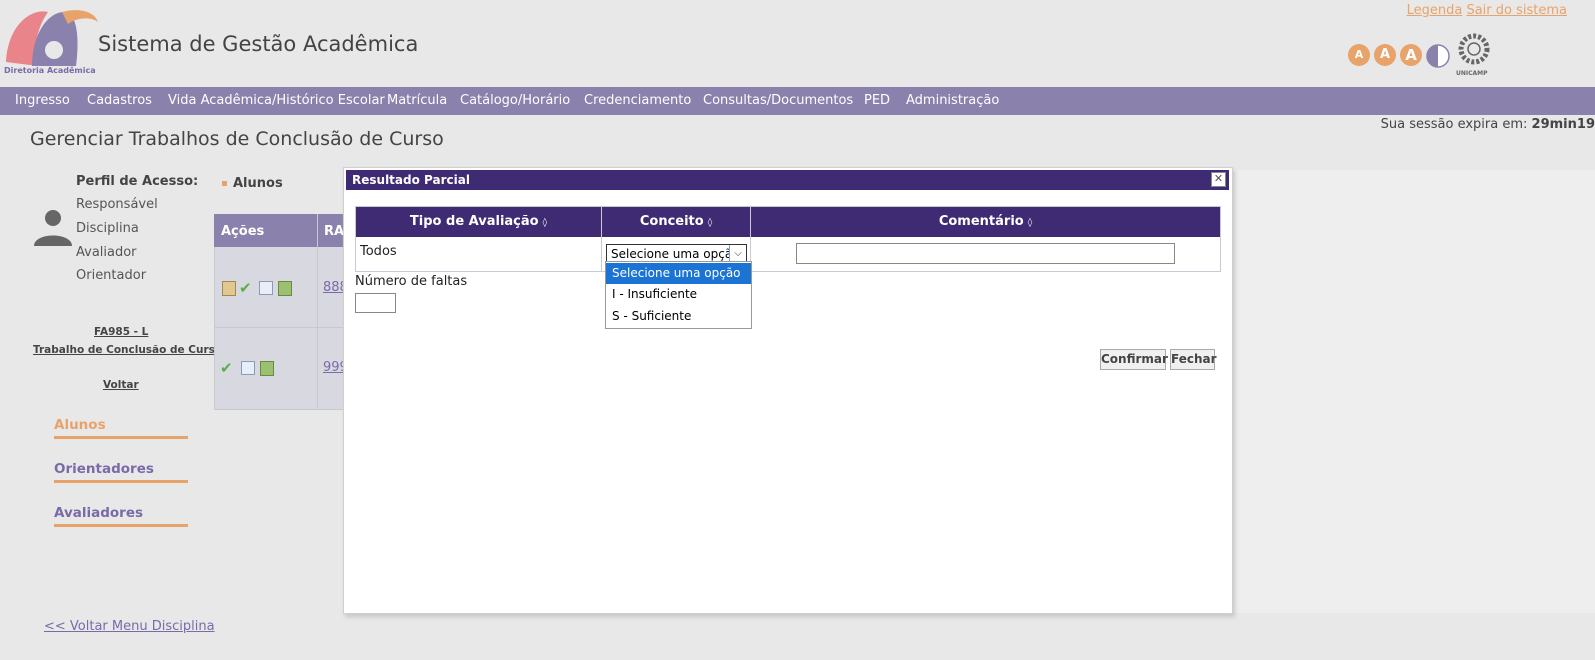 This screenshot has height=660, width=1595. I want to click on back-menu-link: << Voltar Menu Disciplina, so click(129, 626).